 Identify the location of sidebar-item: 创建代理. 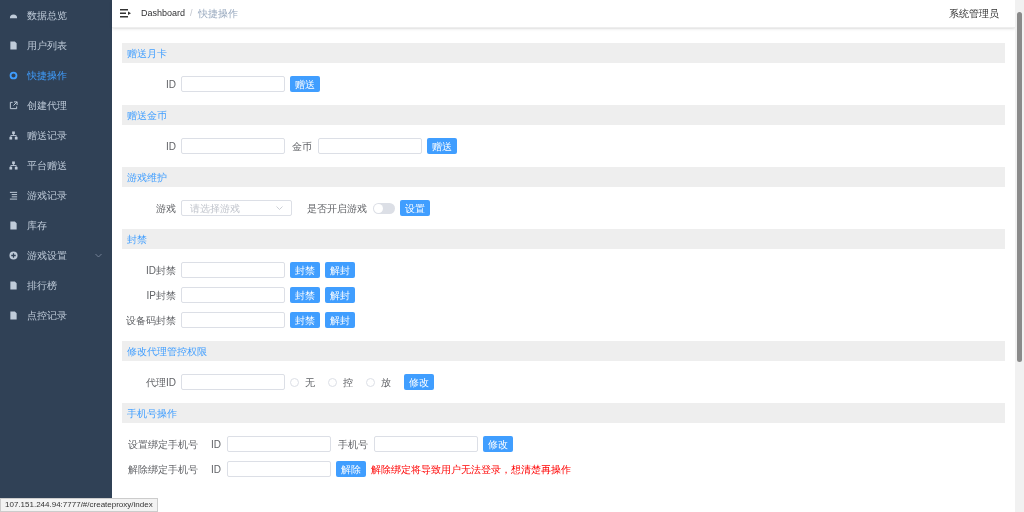
(56, 105).